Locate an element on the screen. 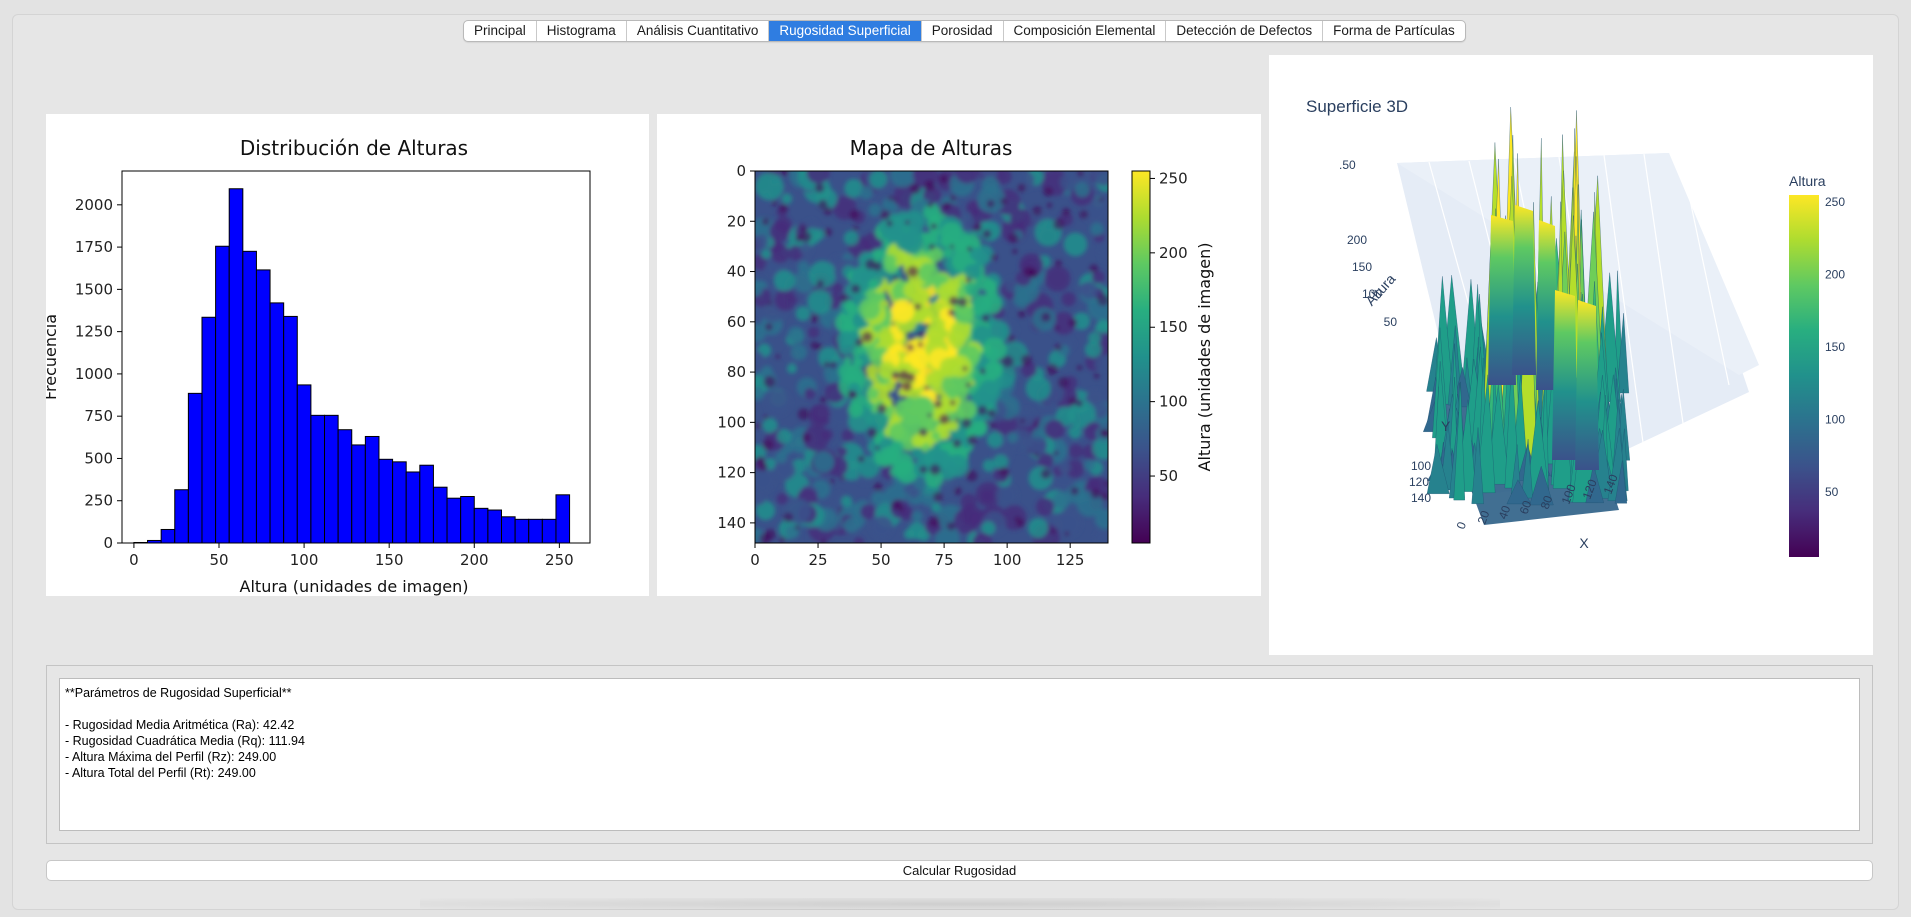  tab-analisis-cuantitativo: Análisis Cuantitativo is located at coordinates (698, 31).